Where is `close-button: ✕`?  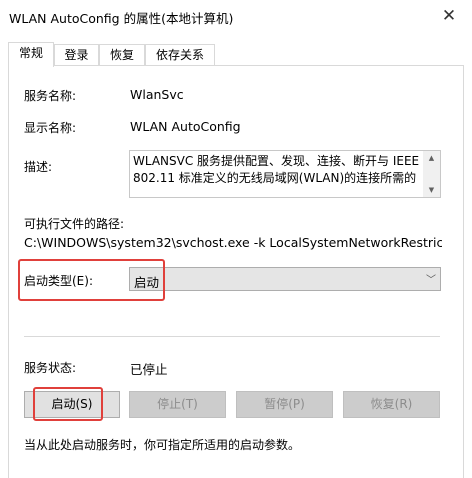 close-button: ✕ is located at coordinates (449, 15).